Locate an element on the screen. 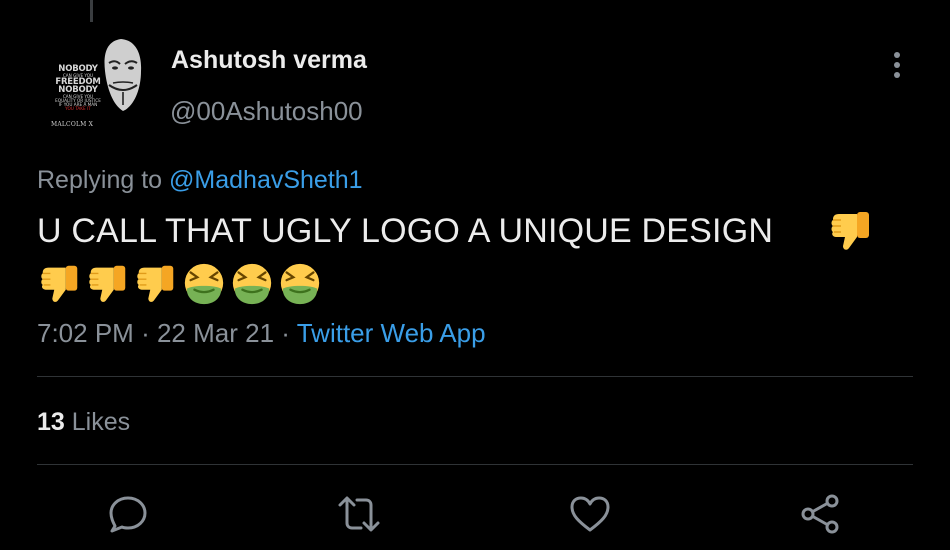 The image size is (950, 550). emoji-row is located at coordinates (180, 283).